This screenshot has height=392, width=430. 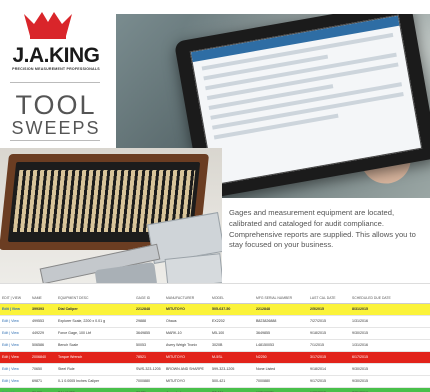 I want to click on table-cell: Force Gage, 100 Lbf, so click(x=95, y=333).